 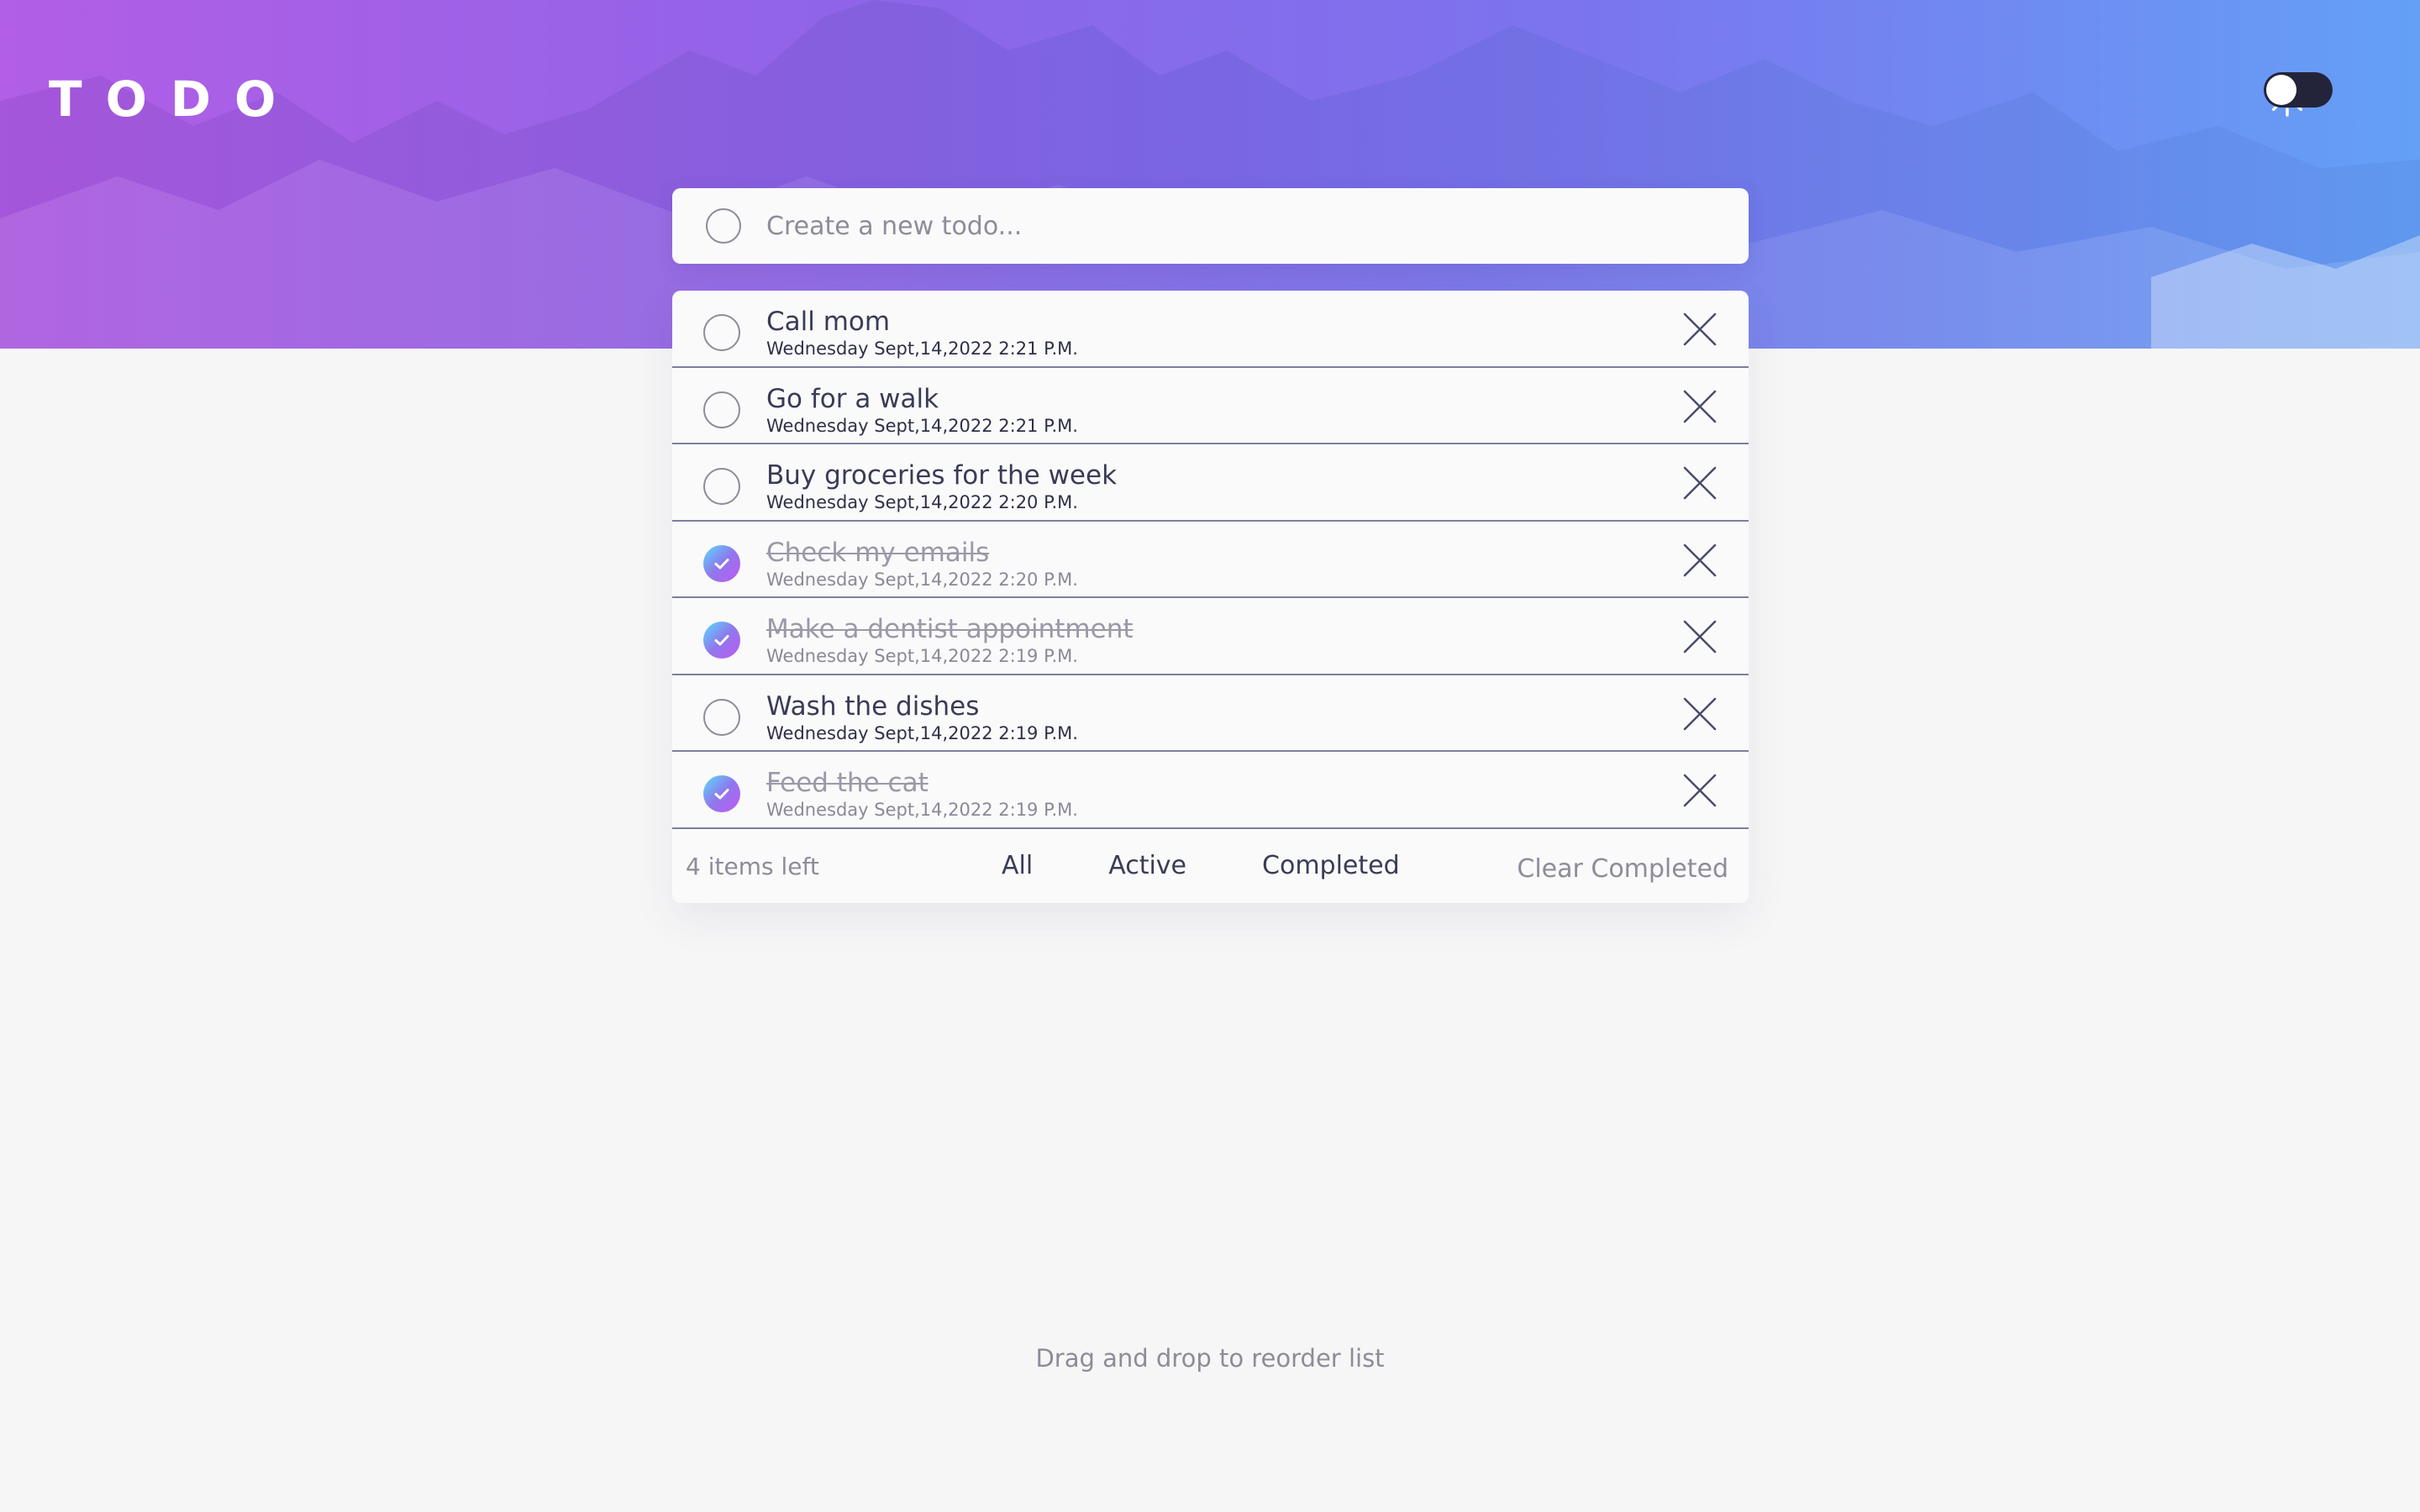 What do you see at coordinates (1228, 226) in the screenshot?
I see `new-todo-input` at bounding box center [1228, 226].